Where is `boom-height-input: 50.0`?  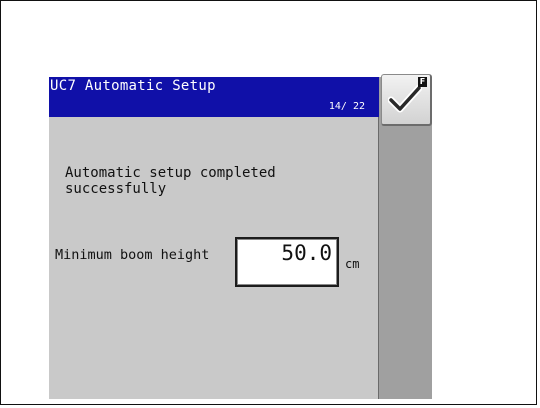 boom-height-input: 50.0 is located at coordinates (287, 262).